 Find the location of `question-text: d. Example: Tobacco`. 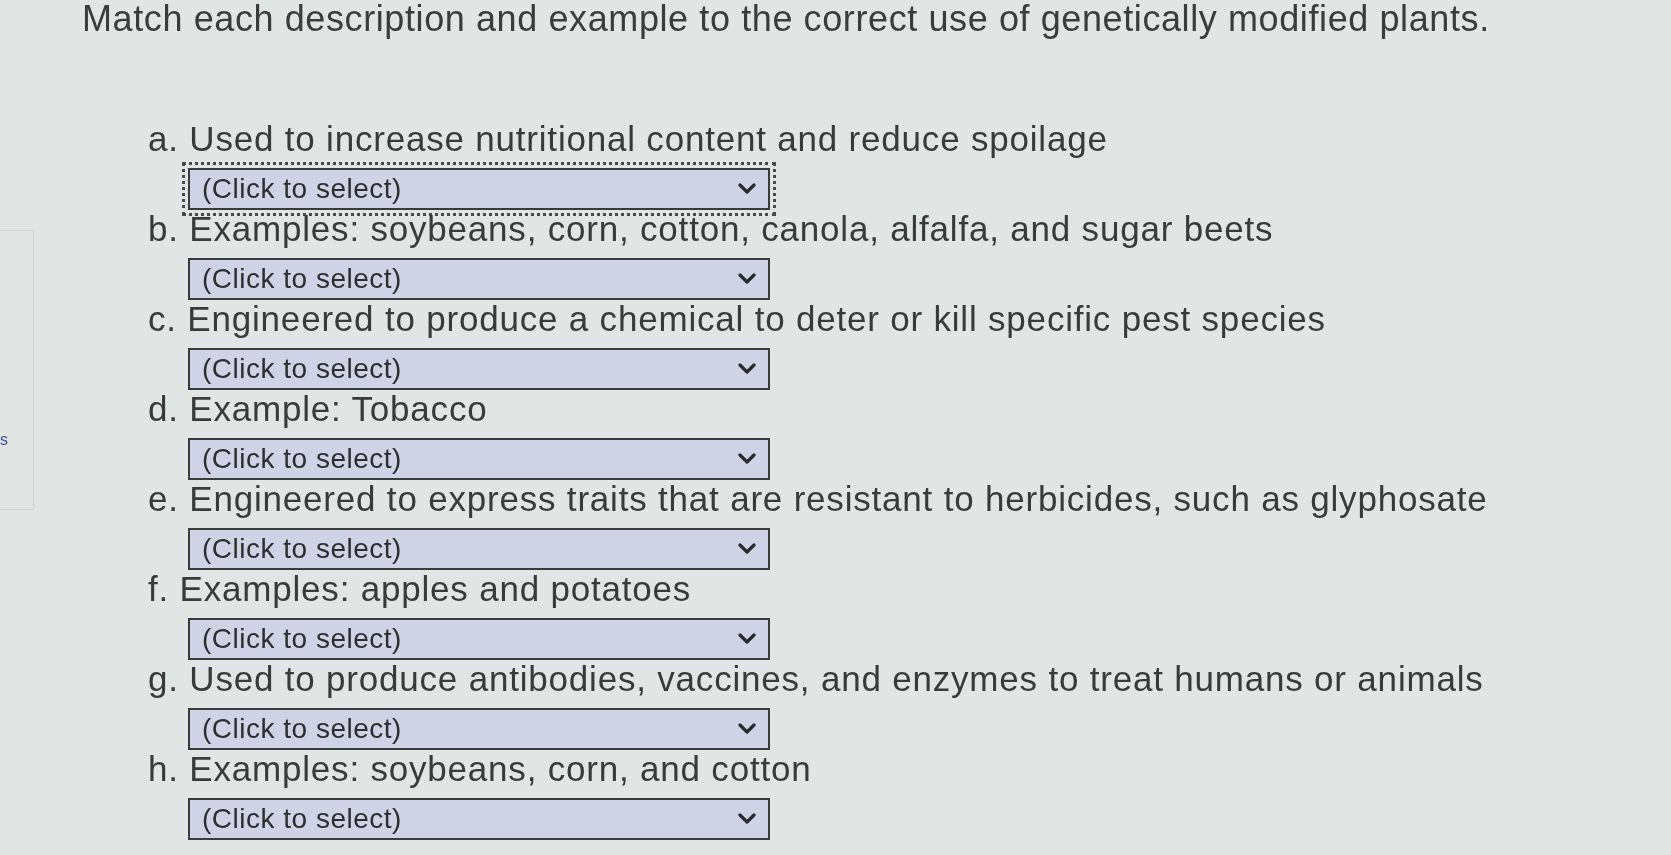

question-text: d. Example: Tobacco is located at coordinates (318, 409).